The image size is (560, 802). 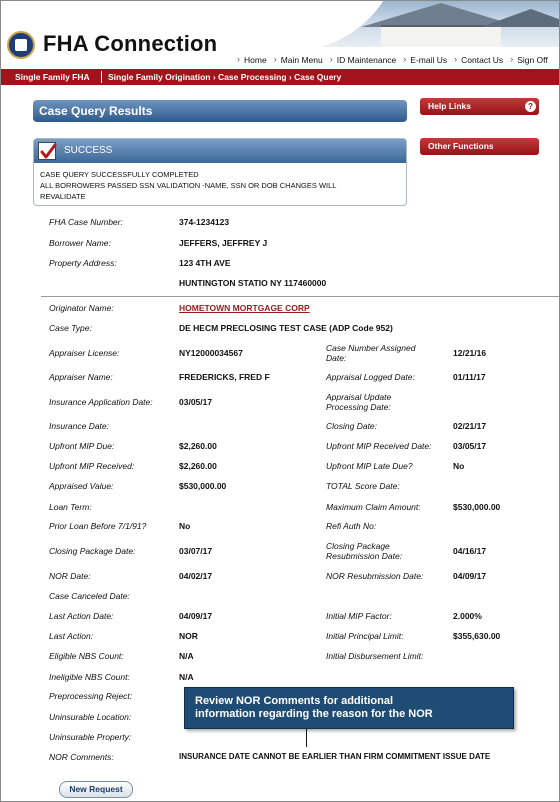 What do you see at coordinates (470, 353) in the screenshot?
I see `case-number-assigned-value: 12/21/16` at bounding box center [470, 353].